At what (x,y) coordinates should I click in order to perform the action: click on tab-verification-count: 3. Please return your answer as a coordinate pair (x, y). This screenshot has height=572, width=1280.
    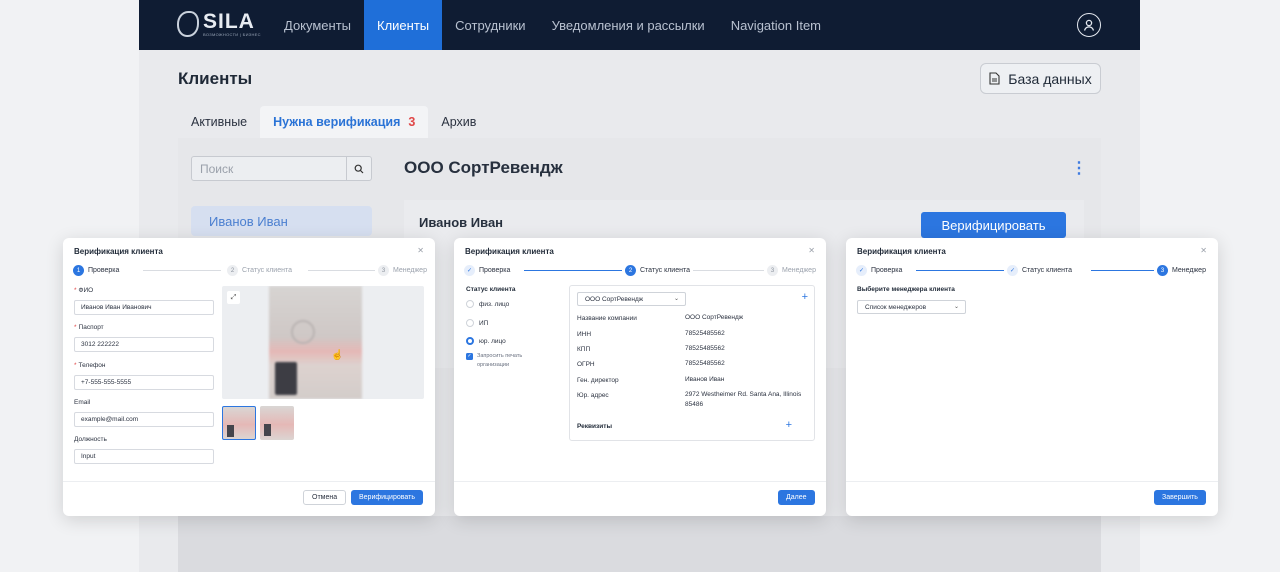
    Looking at the image, I should click on (412, 122).